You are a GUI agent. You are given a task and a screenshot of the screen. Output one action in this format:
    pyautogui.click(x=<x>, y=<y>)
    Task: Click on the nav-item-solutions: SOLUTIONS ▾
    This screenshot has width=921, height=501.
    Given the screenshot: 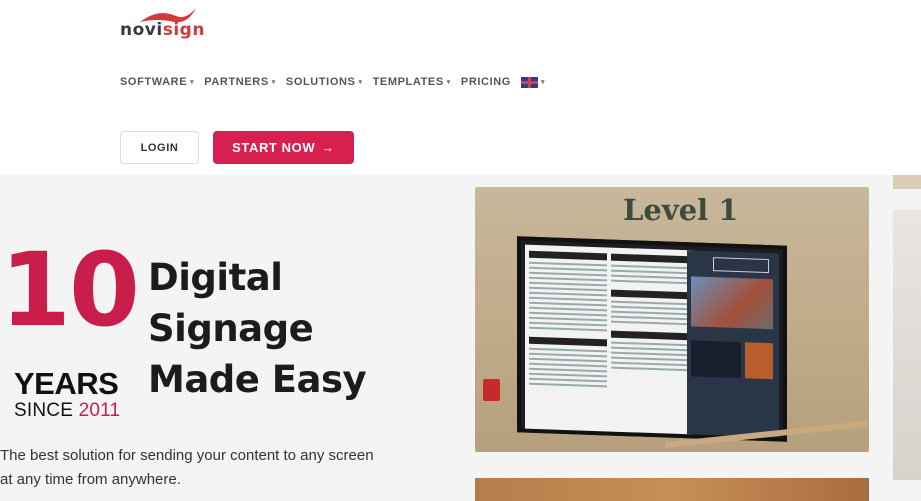 What is the action you would take?
    pyautogui.click(x=324, y=82)
    